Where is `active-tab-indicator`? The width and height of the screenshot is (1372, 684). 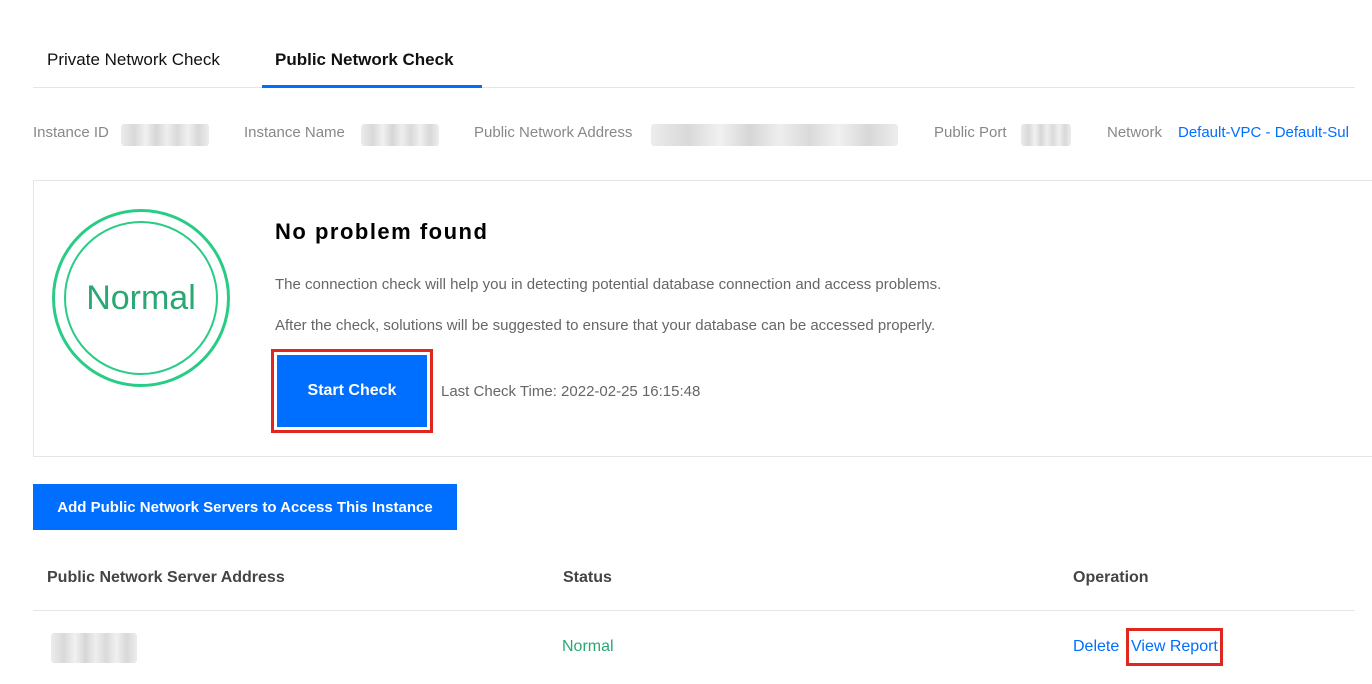
active-tab-indicator is located at coordinates (372, 86).